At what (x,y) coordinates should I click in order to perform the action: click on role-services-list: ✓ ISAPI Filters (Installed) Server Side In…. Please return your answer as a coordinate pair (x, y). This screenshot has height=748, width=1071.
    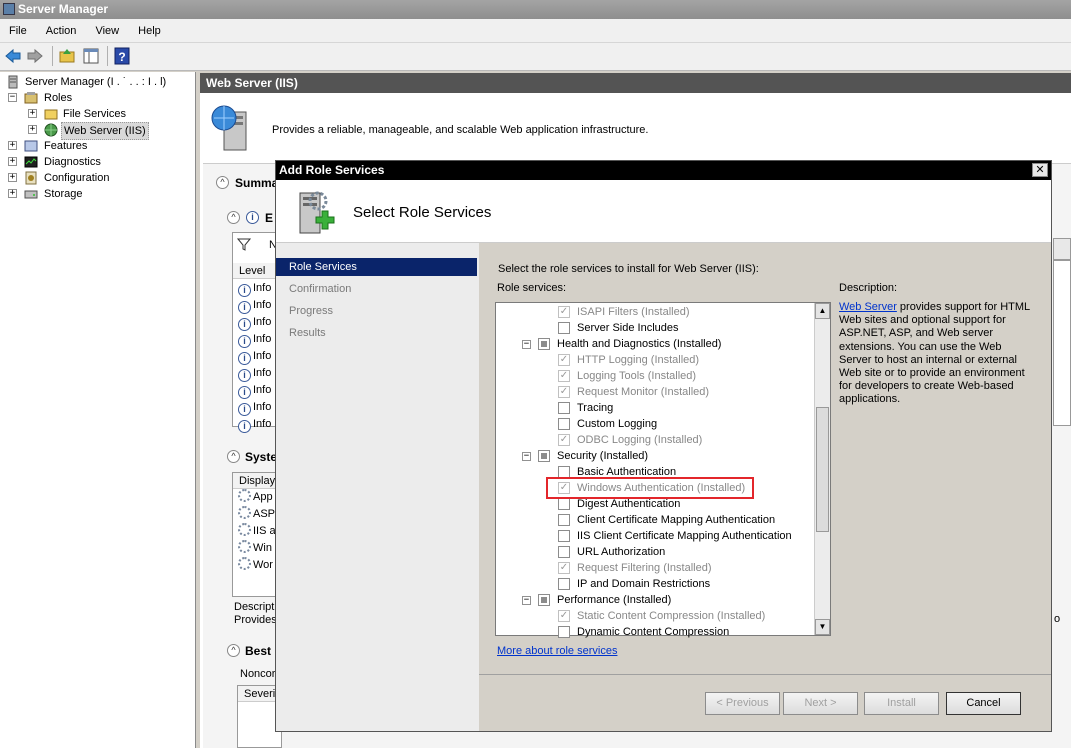
    Looking at the image, I should click on (663, 470).